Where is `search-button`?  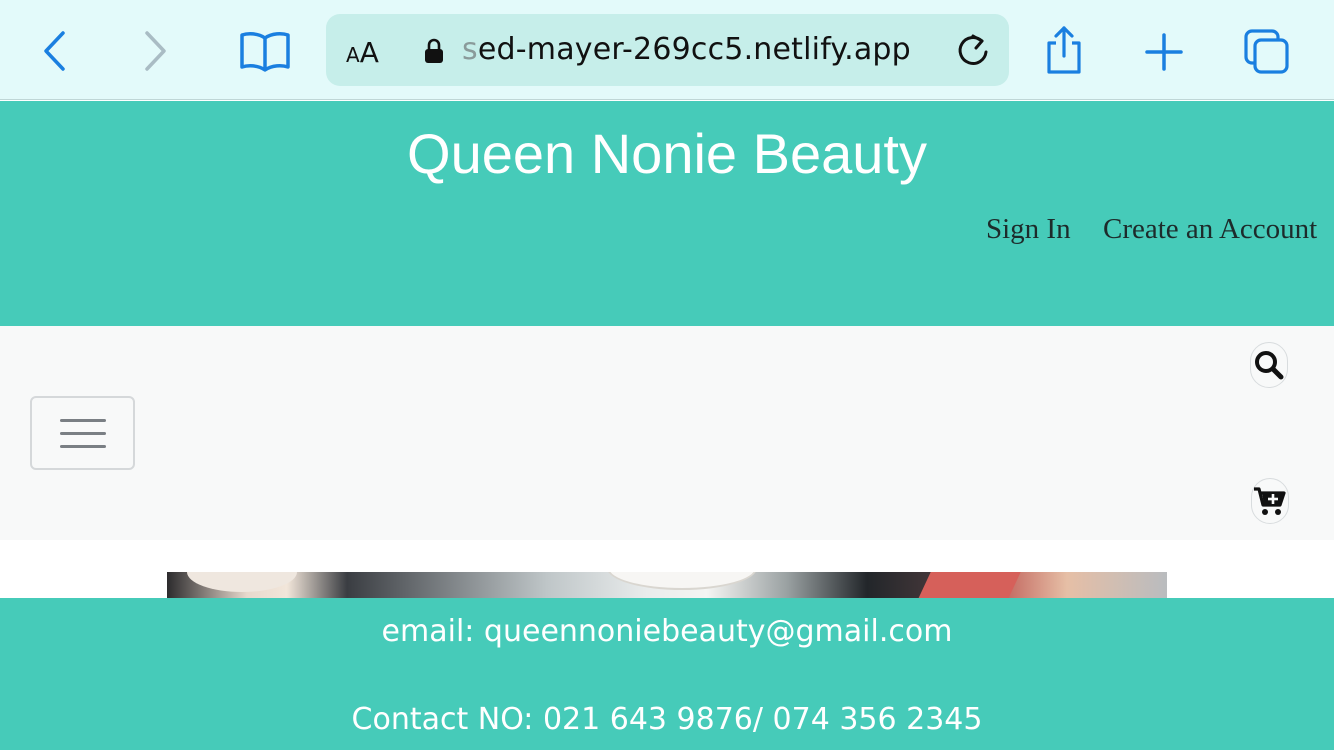 search-button is located at coordinates (1269, 365).